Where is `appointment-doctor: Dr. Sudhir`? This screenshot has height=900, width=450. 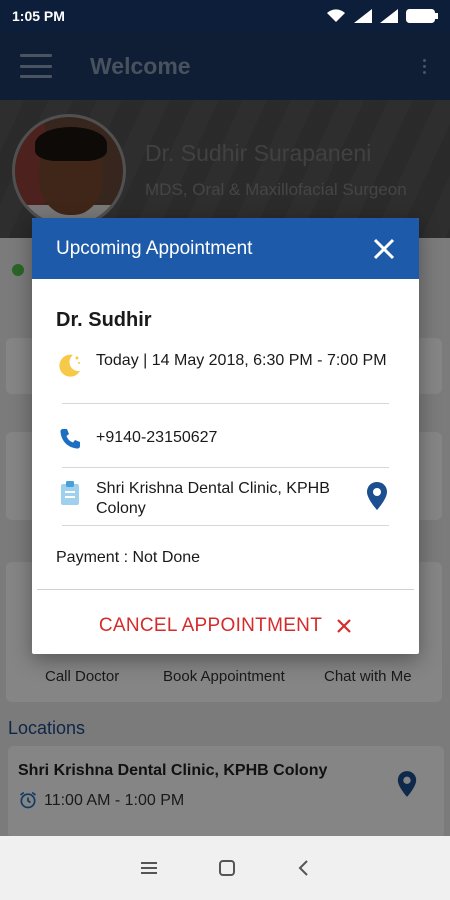
appointment-doctor: Dr. Sudhir is located at coordinates (104, 320).